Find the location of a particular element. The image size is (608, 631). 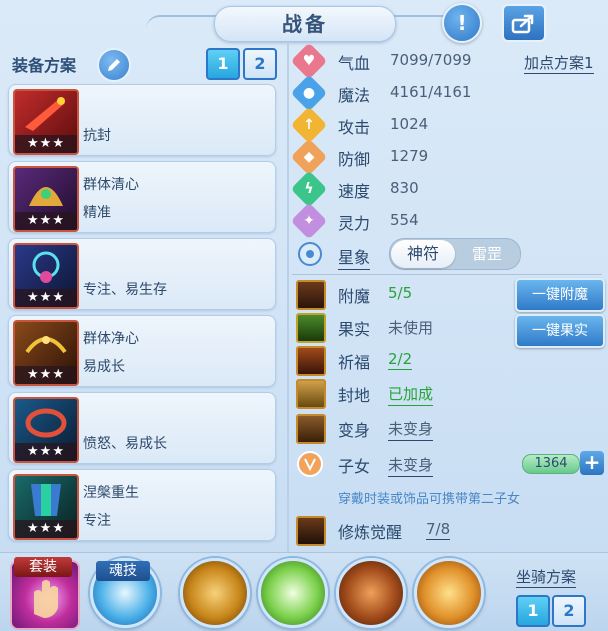

mount-plan-1-button: 1 is located at coordinates (533, 611).